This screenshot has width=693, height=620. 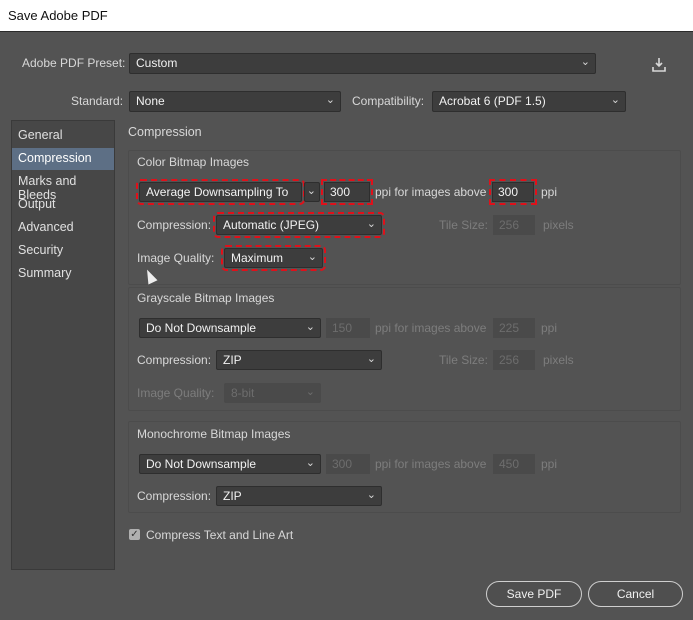 I want to click on gray-compression-label: Compression:, so click(x=174, y=360).